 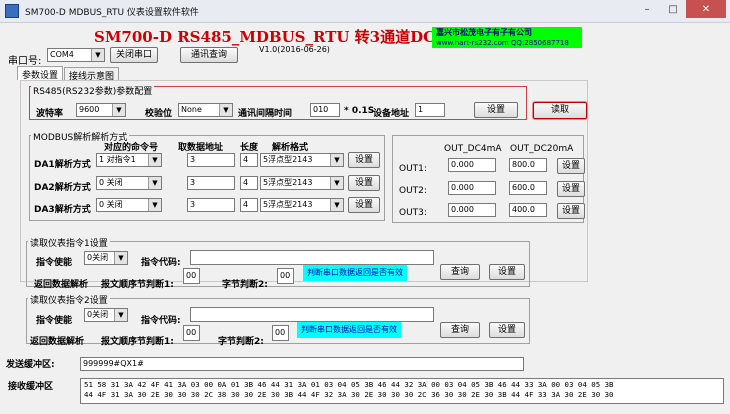 I want to click on cmd2-order2-input: 00, so click(x=280, y=333).